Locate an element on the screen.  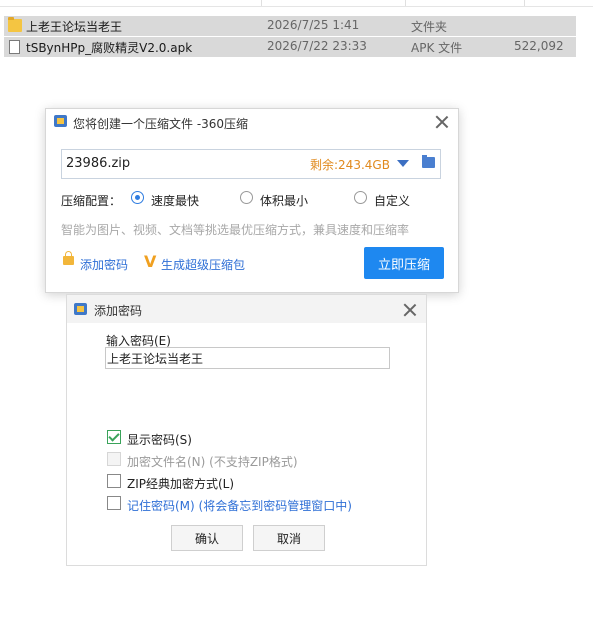
password-input is located at coordinates (247, 358).